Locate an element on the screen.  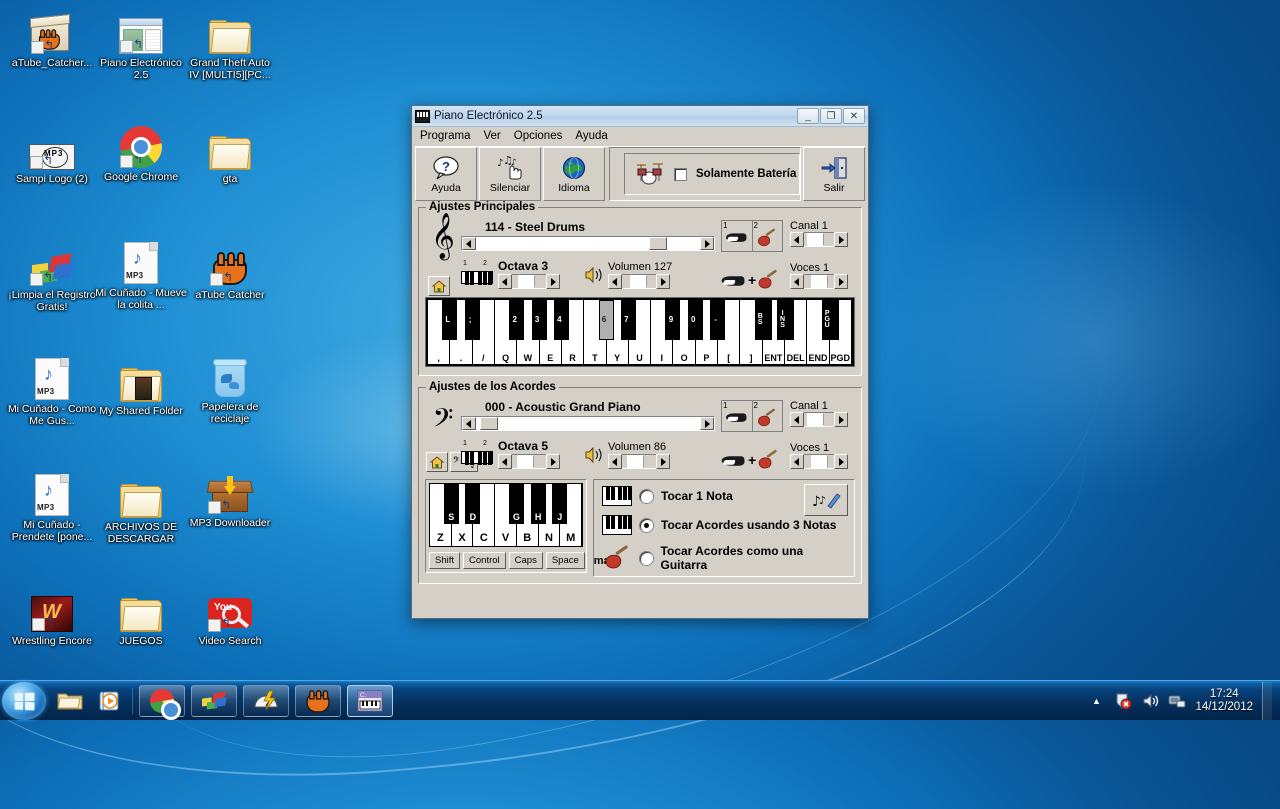
menu-item-ayuda: Ayuda is located at coordinates (591, 136).